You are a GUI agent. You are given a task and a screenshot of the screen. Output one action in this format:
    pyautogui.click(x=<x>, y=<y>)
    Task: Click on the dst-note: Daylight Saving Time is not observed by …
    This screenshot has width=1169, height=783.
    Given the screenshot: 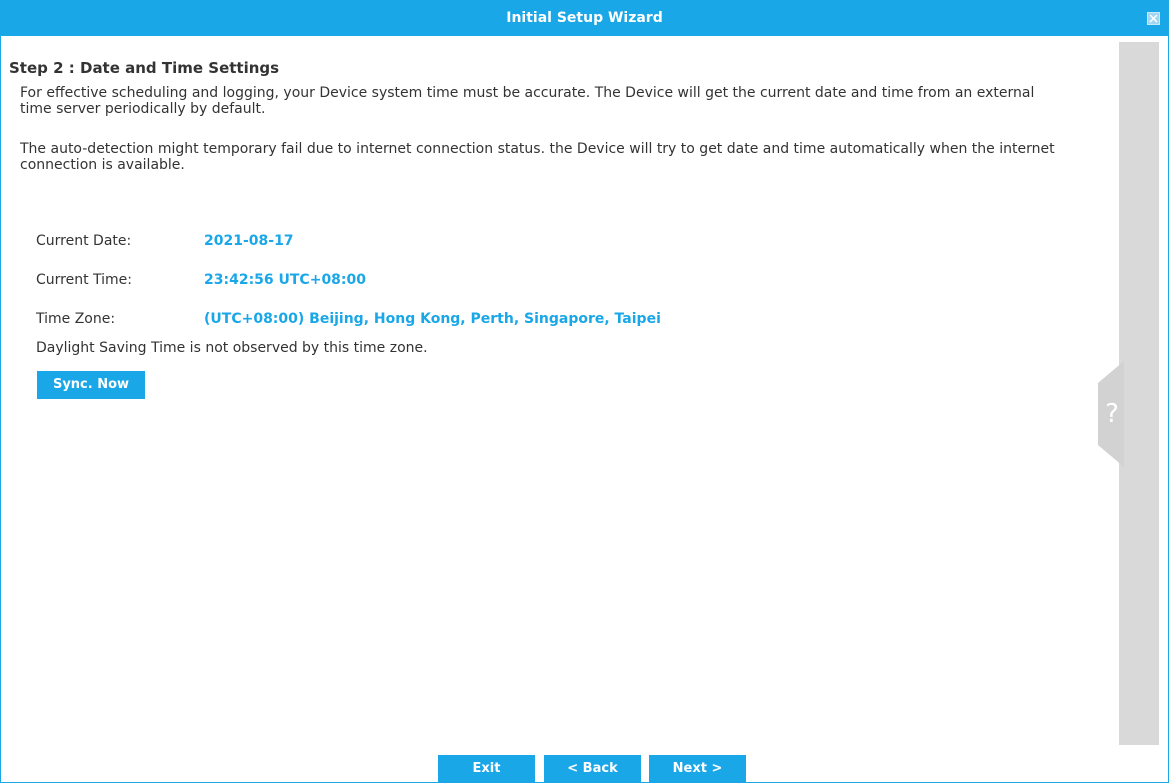 What is the action you would take?
    pyautogui.click(x=232, y=348)
    